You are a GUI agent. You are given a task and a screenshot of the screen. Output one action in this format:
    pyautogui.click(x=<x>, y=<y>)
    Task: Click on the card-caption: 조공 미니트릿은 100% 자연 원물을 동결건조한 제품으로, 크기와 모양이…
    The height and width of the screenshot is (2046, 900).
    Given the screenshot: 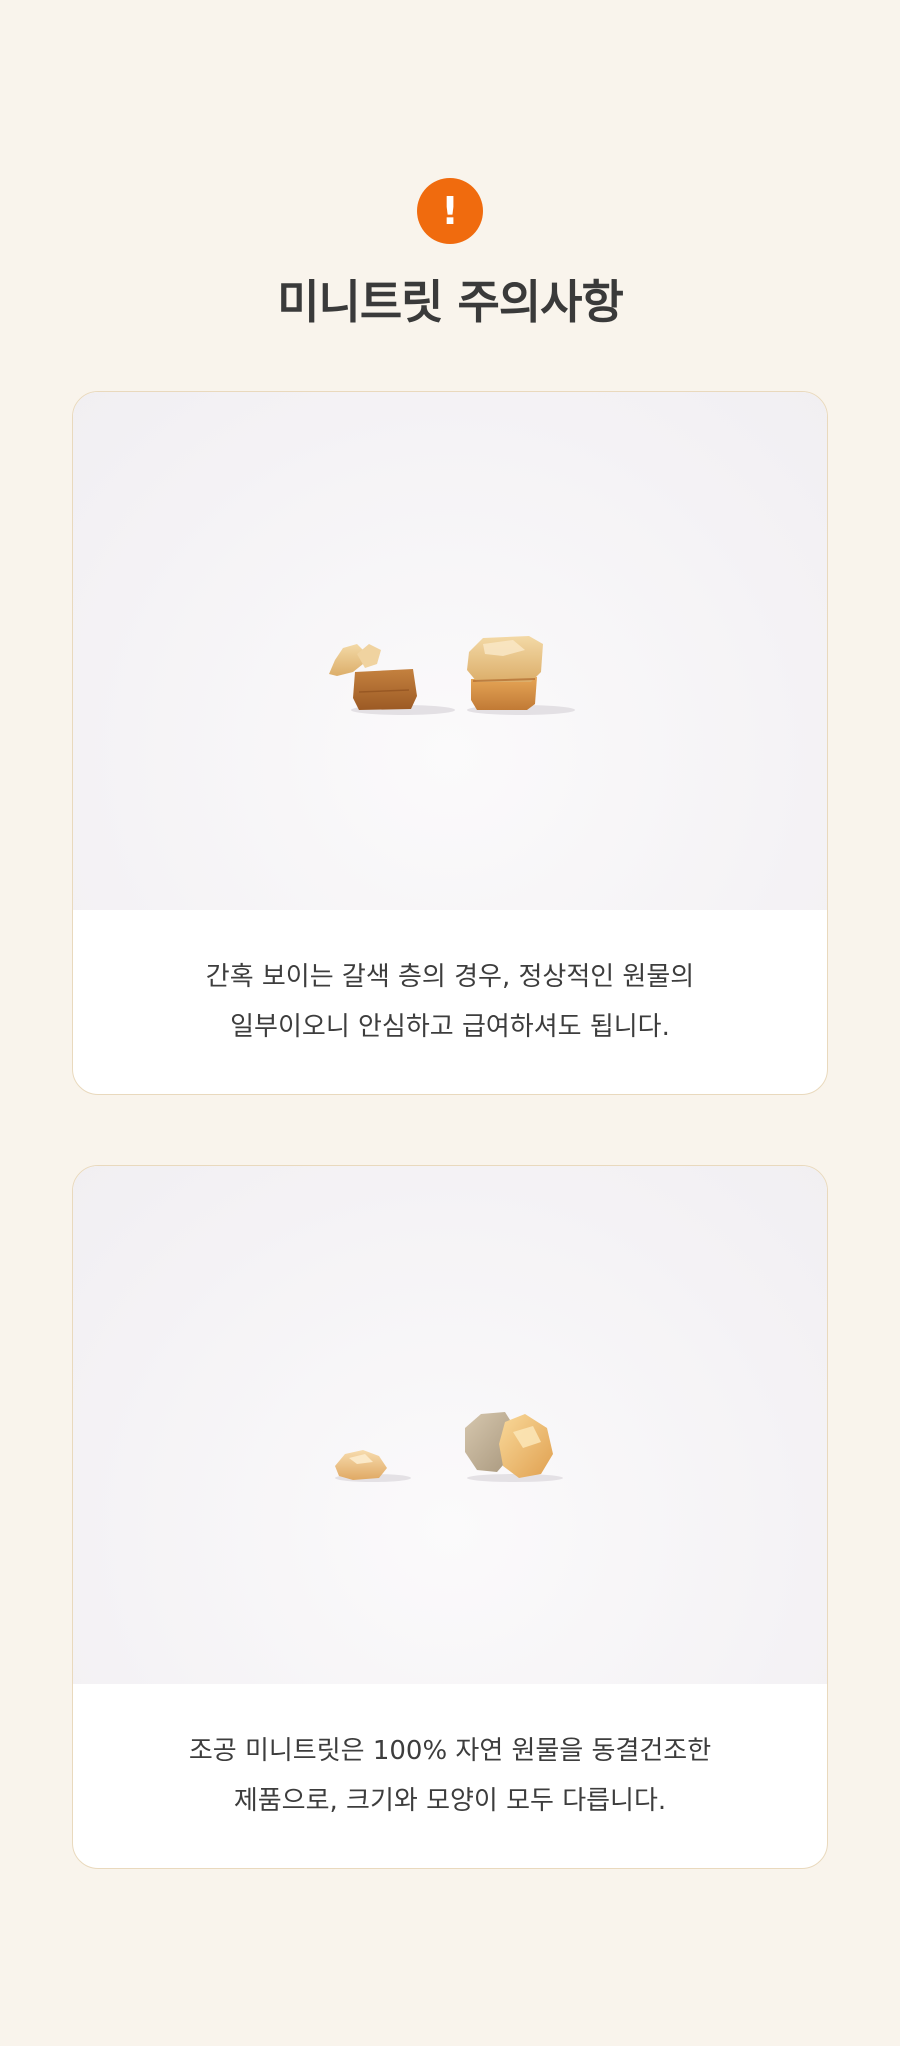 What is the action you would take?
    pyautogui.click(x=450, y=1776)
    